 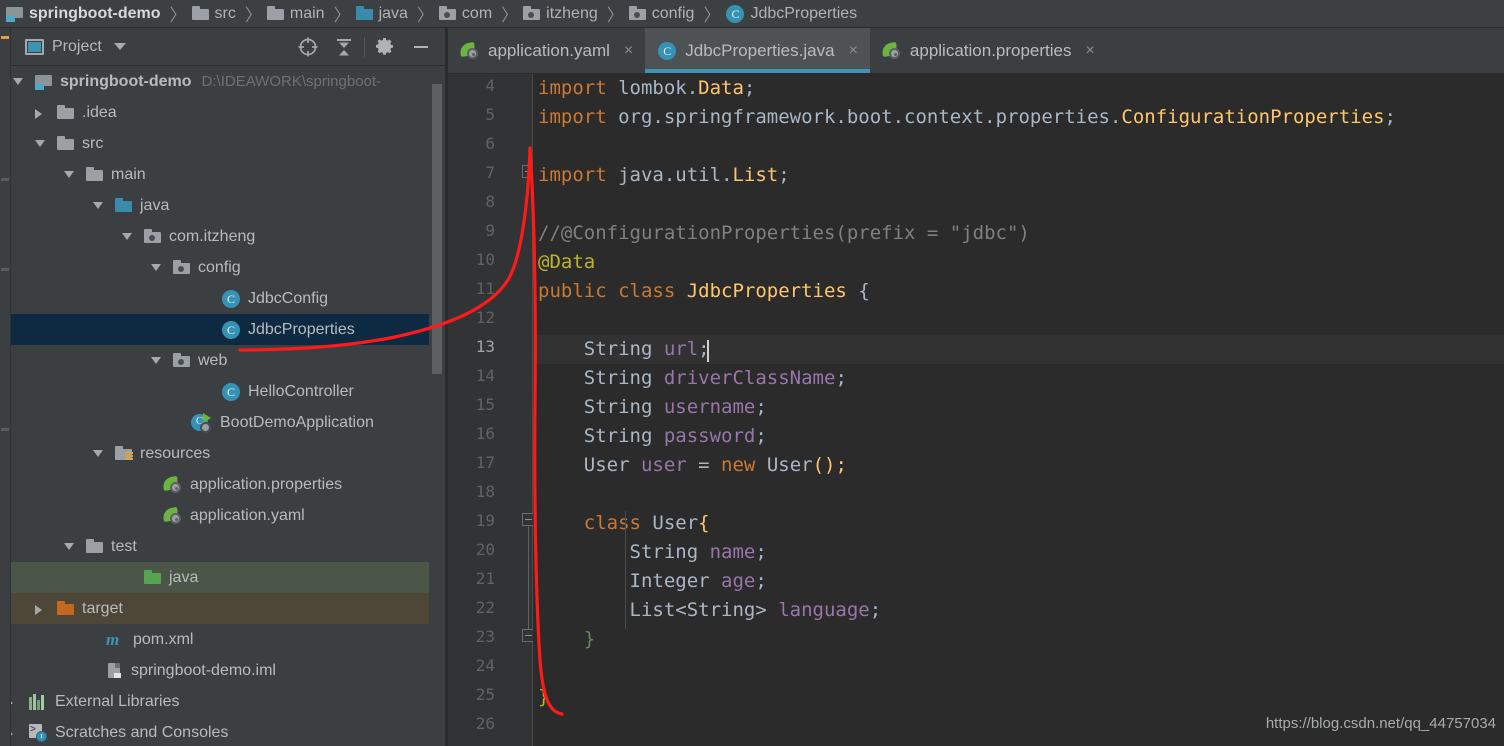 What do you see at coordinates (128, 732) in the screenshot?
I see `tree-item-content: > Scratches and Consoles` at bounding box center [128, 732].